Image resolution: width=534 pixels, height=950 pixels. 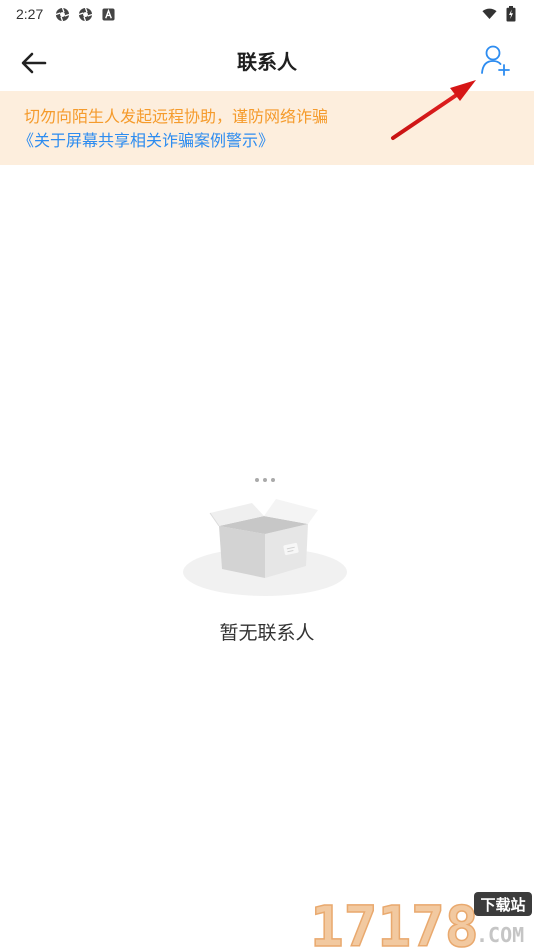 I want to click on app-bar: 联系人, so click(x=267, y=62).